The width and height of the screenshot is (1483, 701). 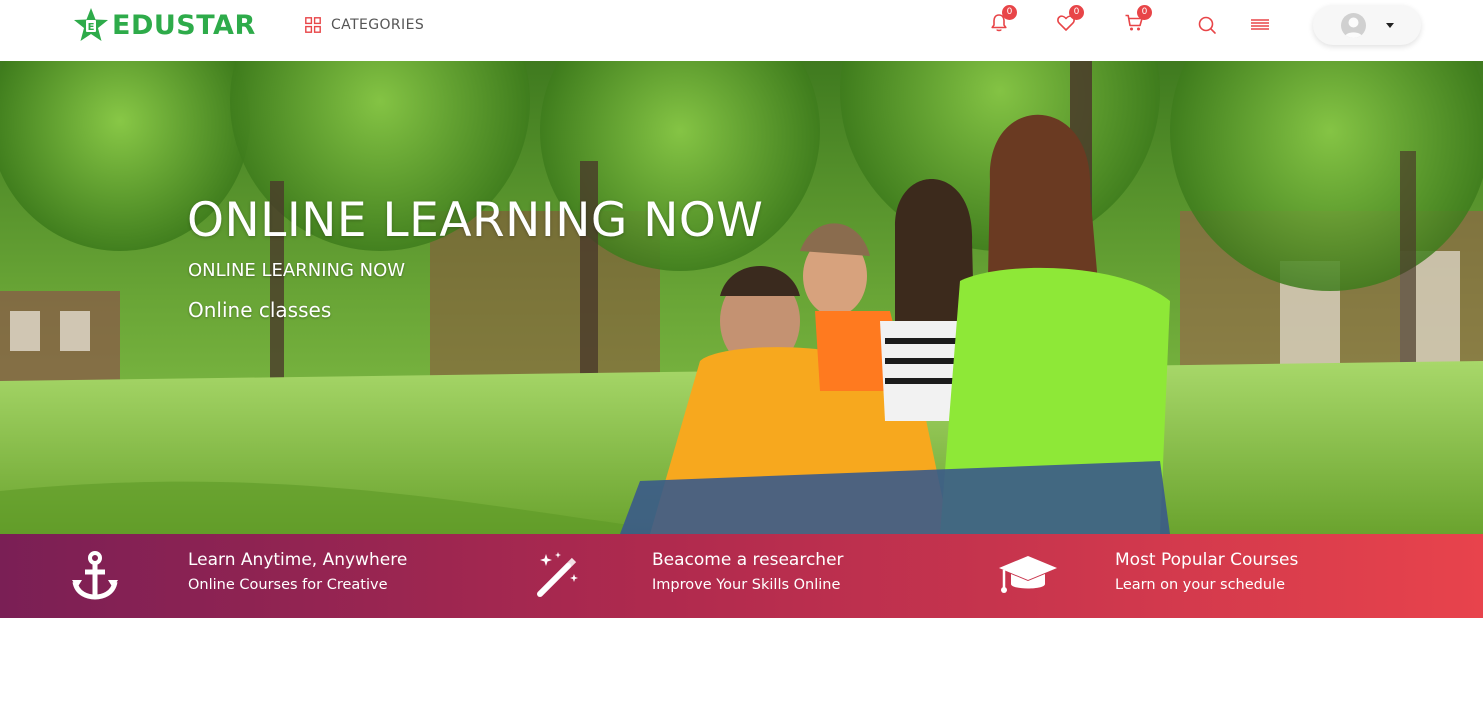 I want to click on hero-tagline: Online classes, so click(x=260, y=310).